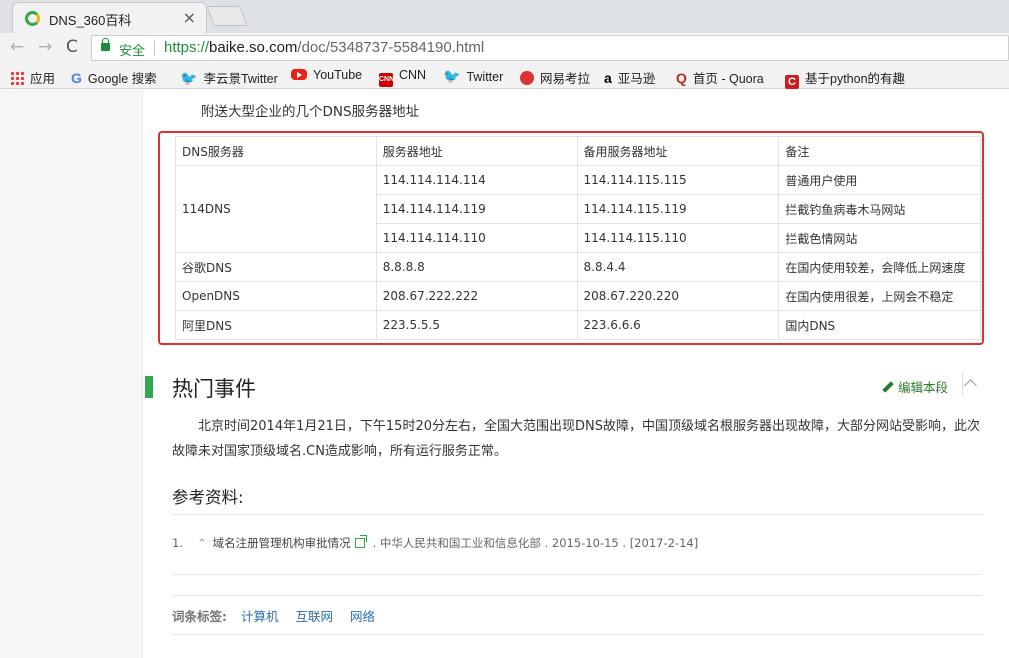 The image size is (1009, 658). I want to click on primary-address-cell: 114.114.114.114, so click(476, 180).